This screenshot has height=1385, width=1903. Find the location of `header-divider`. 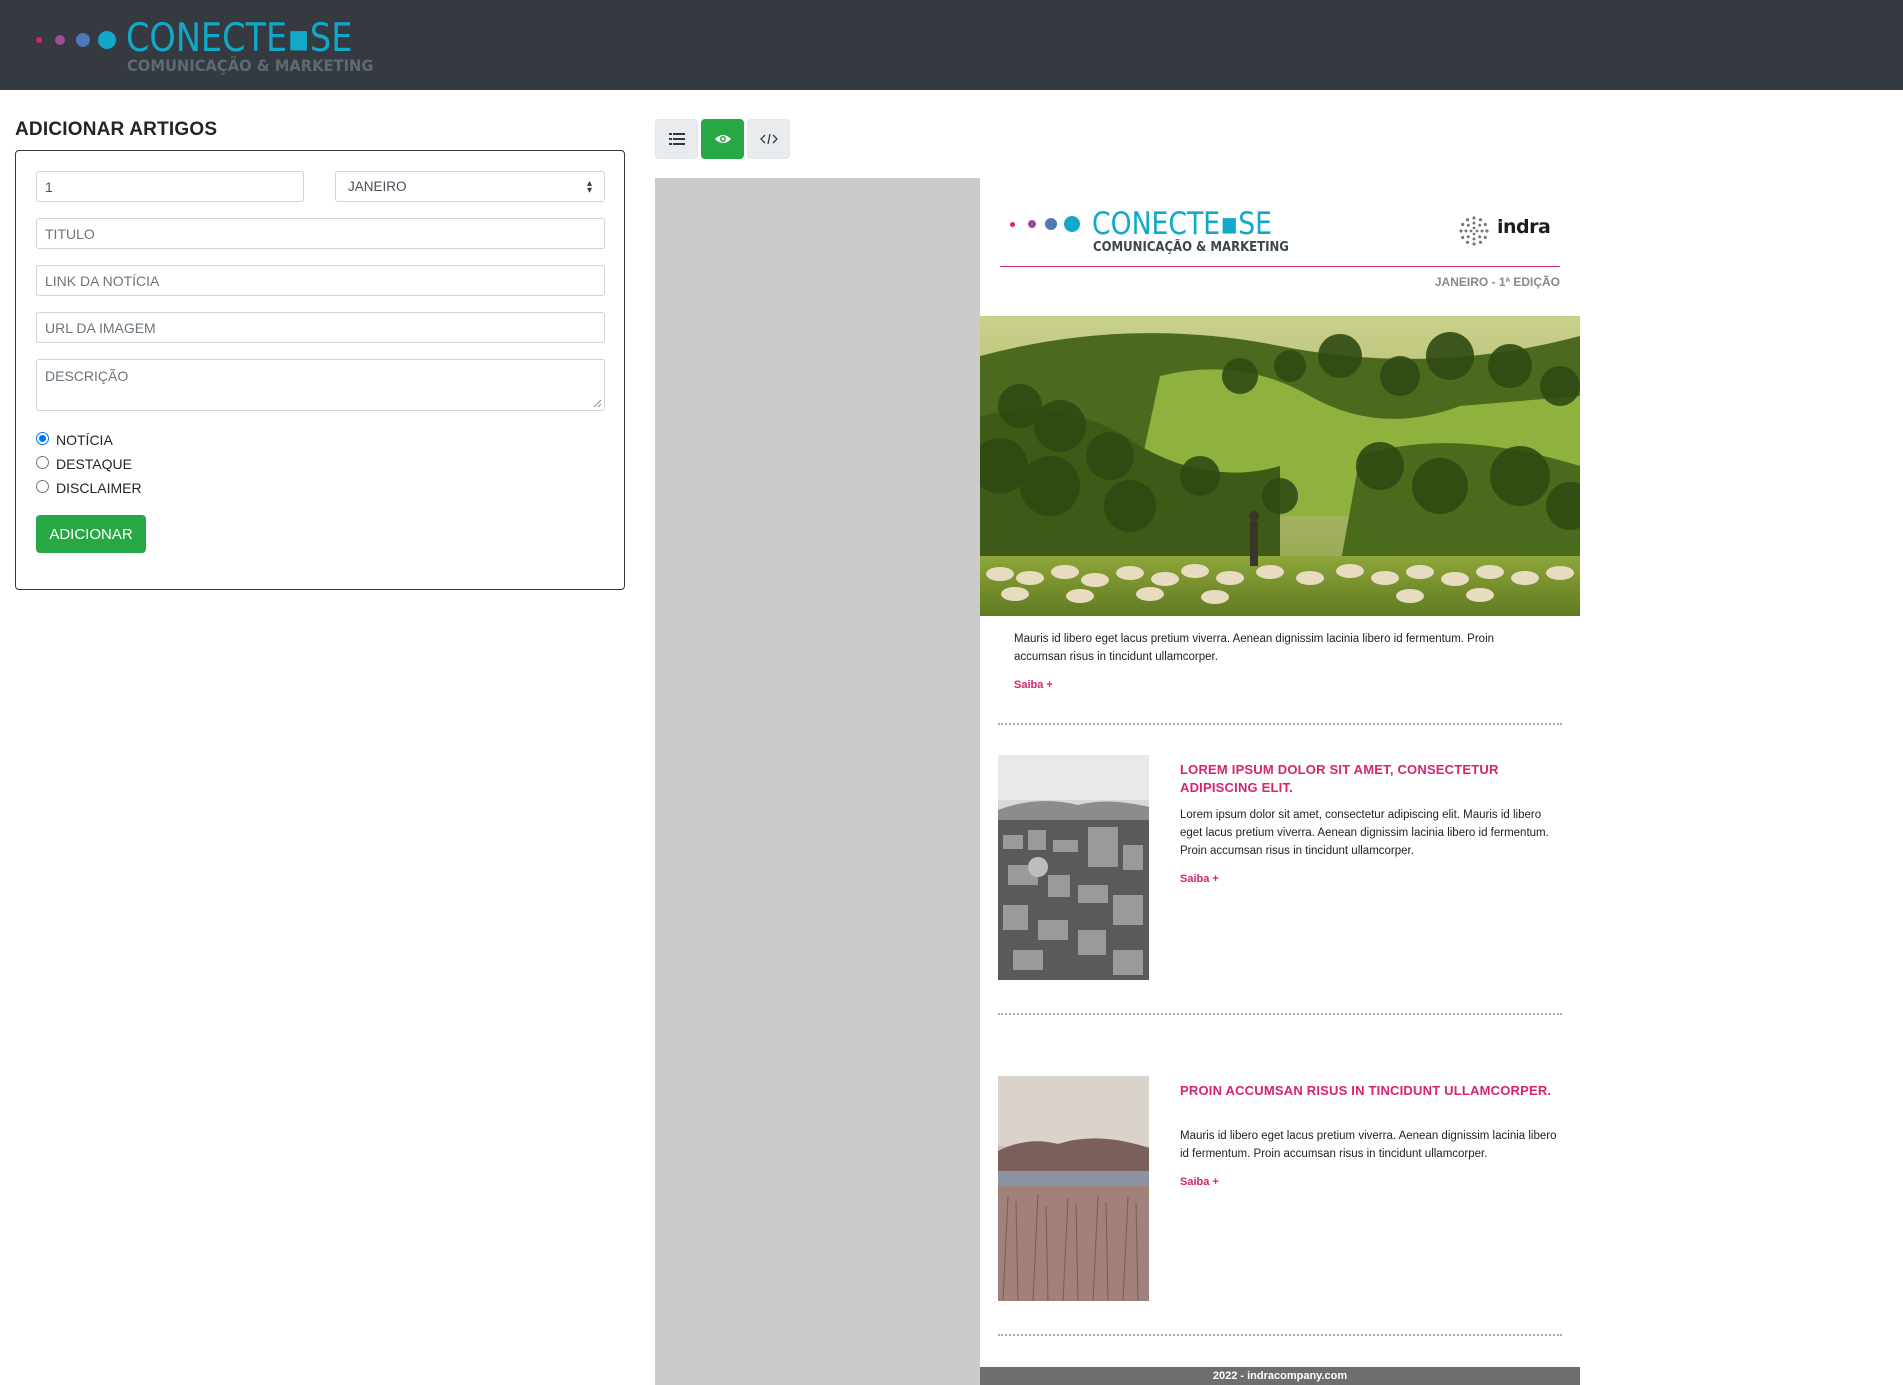

header-divider is located at coordinates (1280, 266).